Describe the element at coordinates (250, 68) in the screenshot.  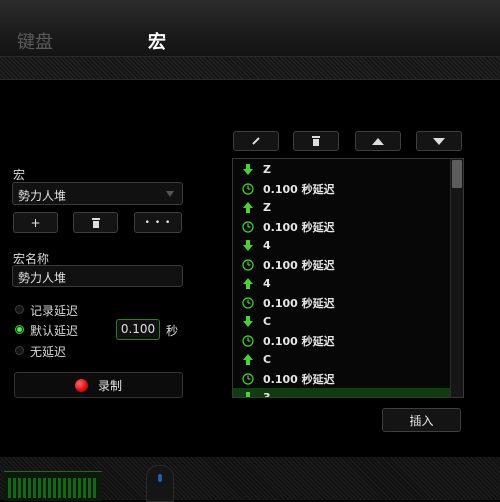
I see `header-divider` at that location.